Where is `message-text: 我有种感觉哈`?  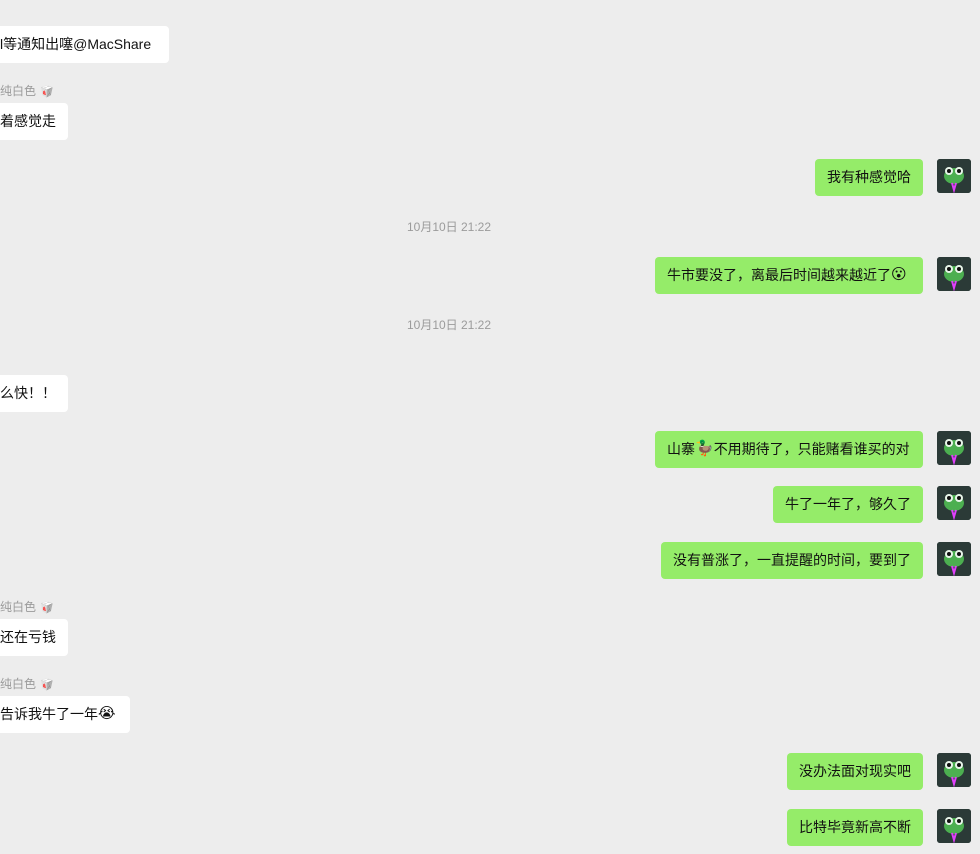 message-text: 我有种感觉哈 is located at coordinates (869, 177).